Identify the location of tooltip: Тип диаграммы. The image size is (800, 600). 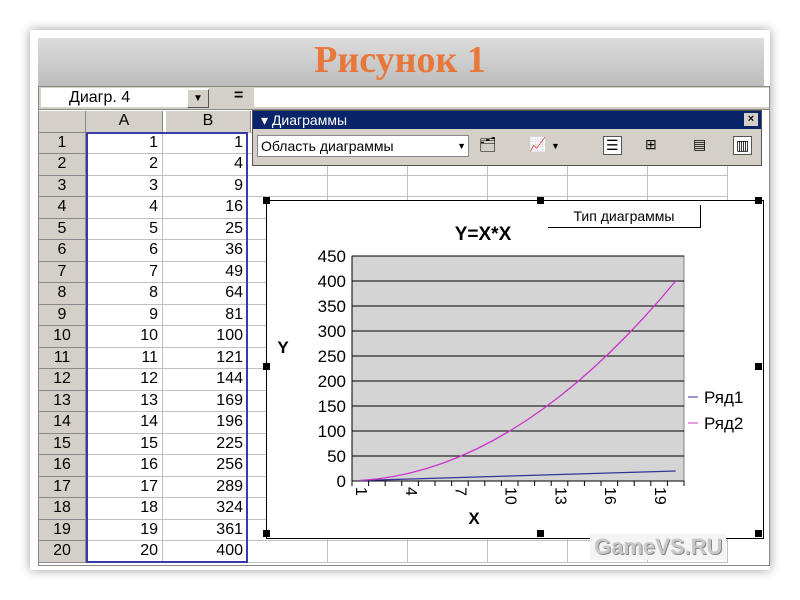
(624, 216).